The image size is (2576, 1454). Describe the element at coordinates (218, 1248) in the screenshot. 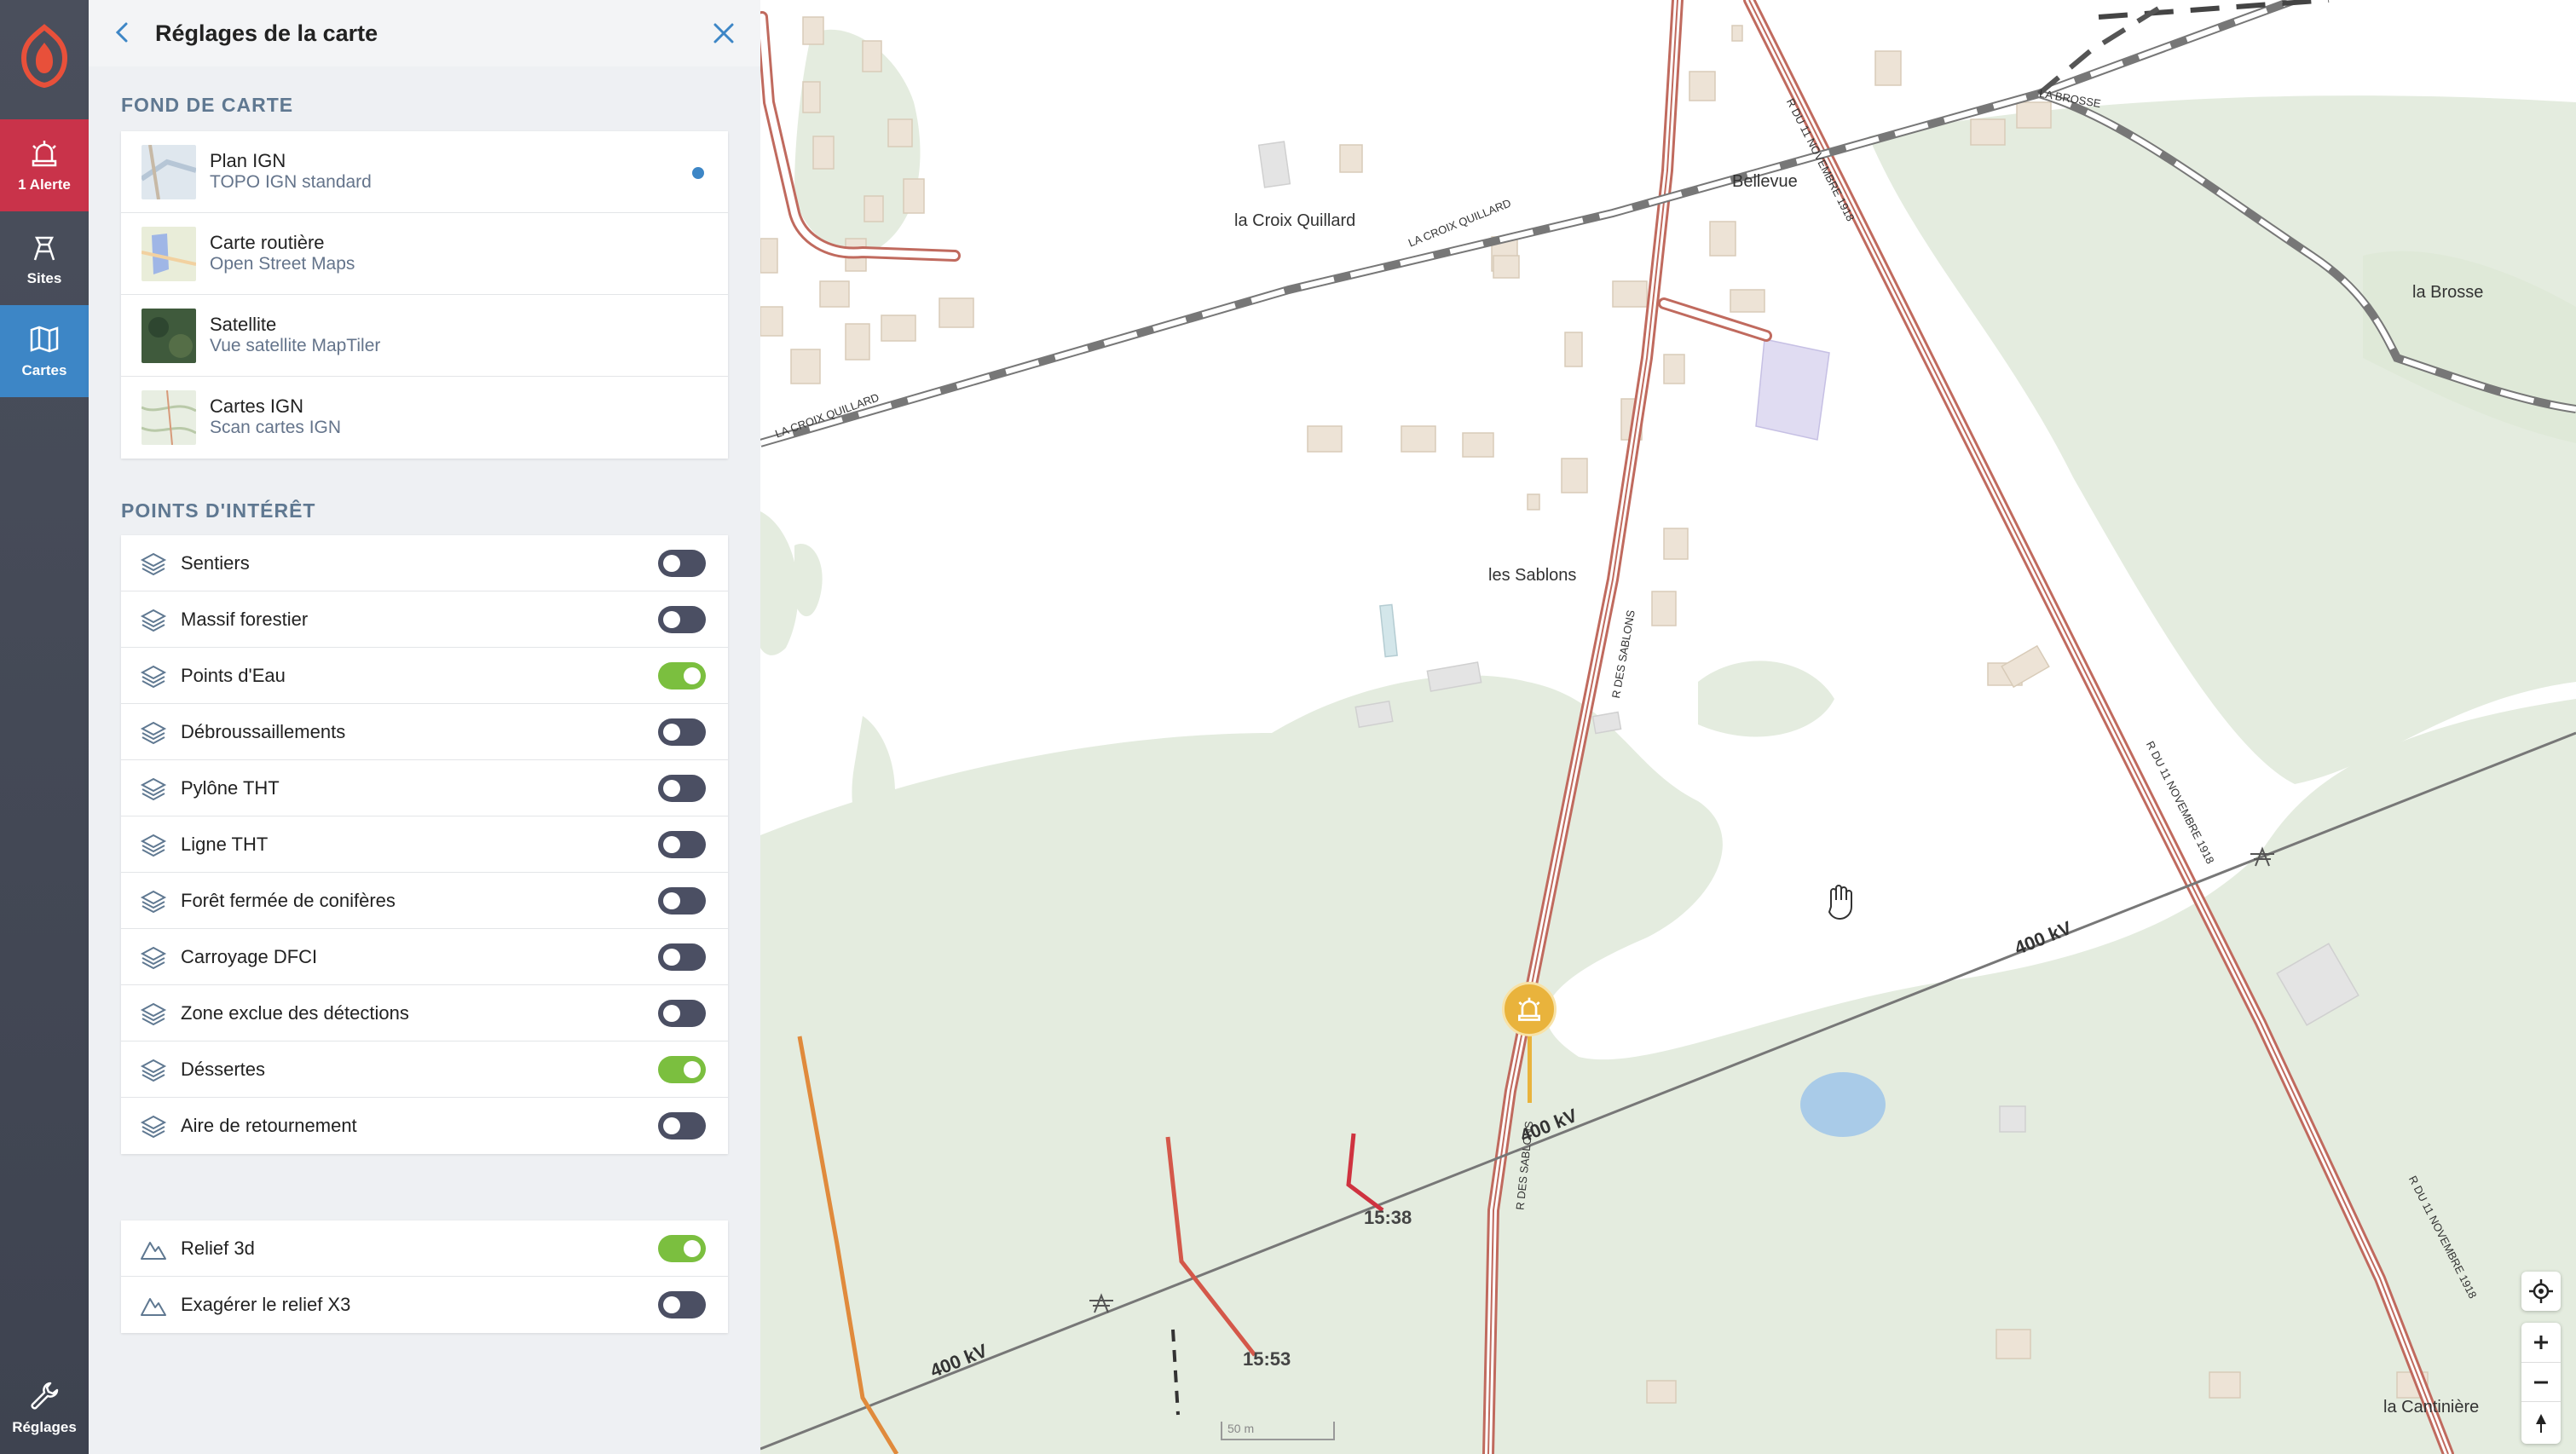

I see `layer-label: Relief 3d` at that location.